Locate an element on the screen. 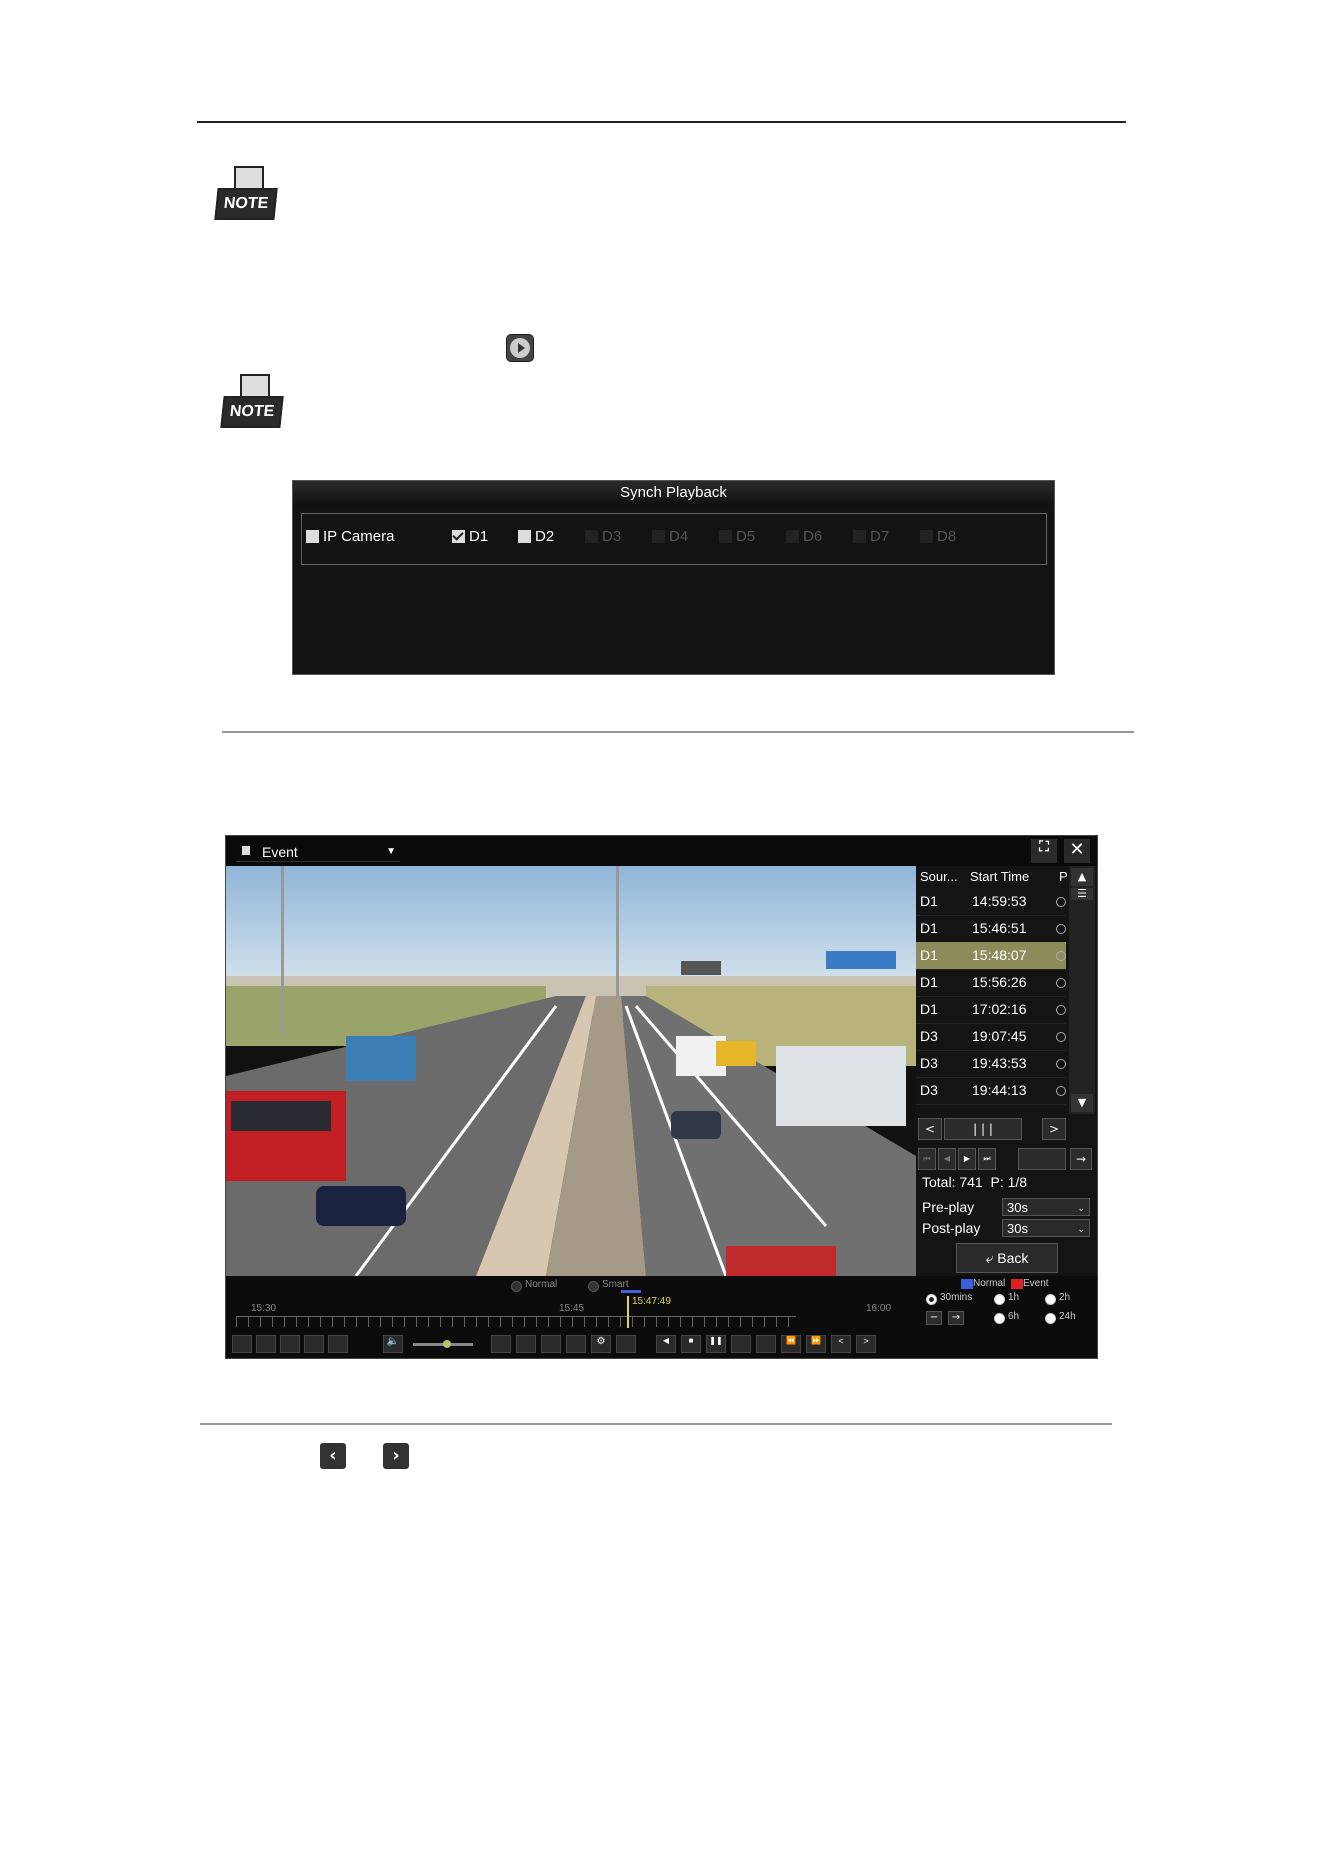 The height and width of the screenshot is (1872, 1324). fast-icon: ⏩ is located at coordinates (816, 1344).